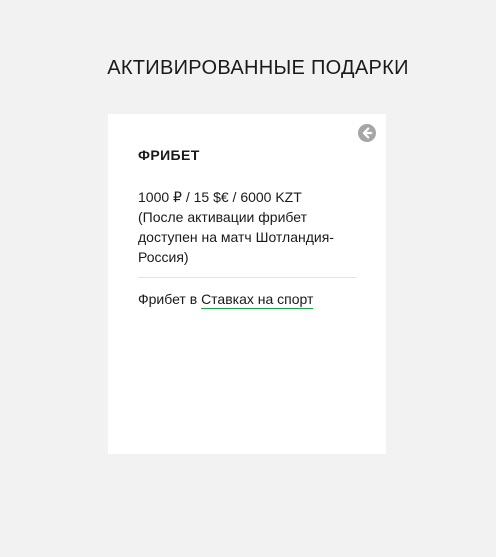 Image resolution: width=496 pixels, height=557 pixels. I want to click on circle-arrow-left-icon, so click(367, 133).